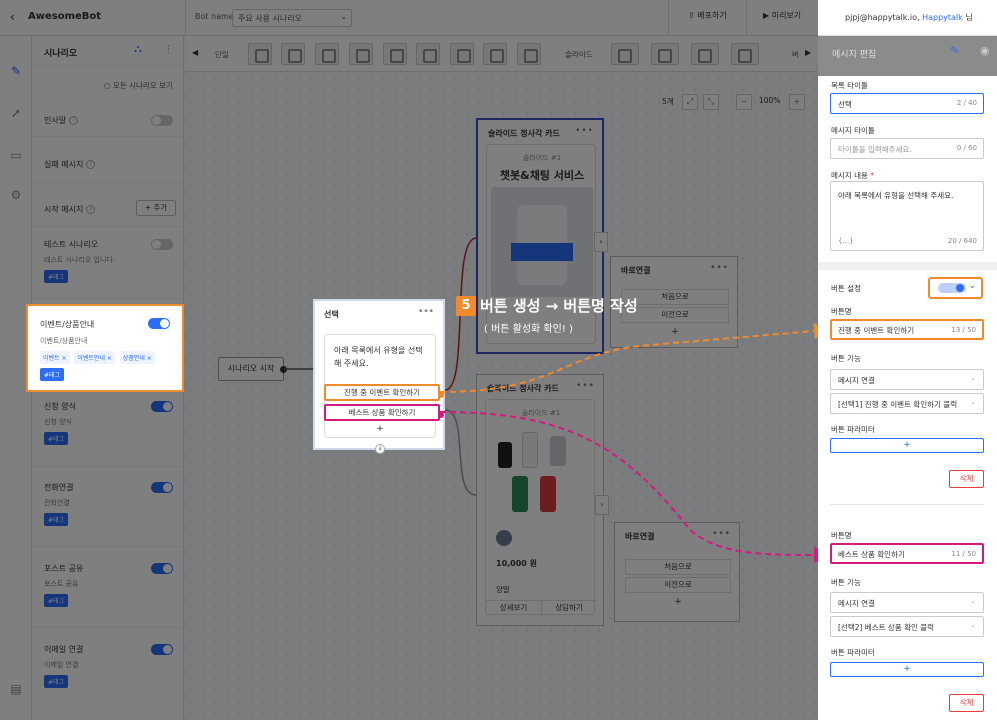 This screenshot has width=997, height=720. I want to click on message-title-placeholder: 타이틀을 입력해주세요., so click(875, 149).